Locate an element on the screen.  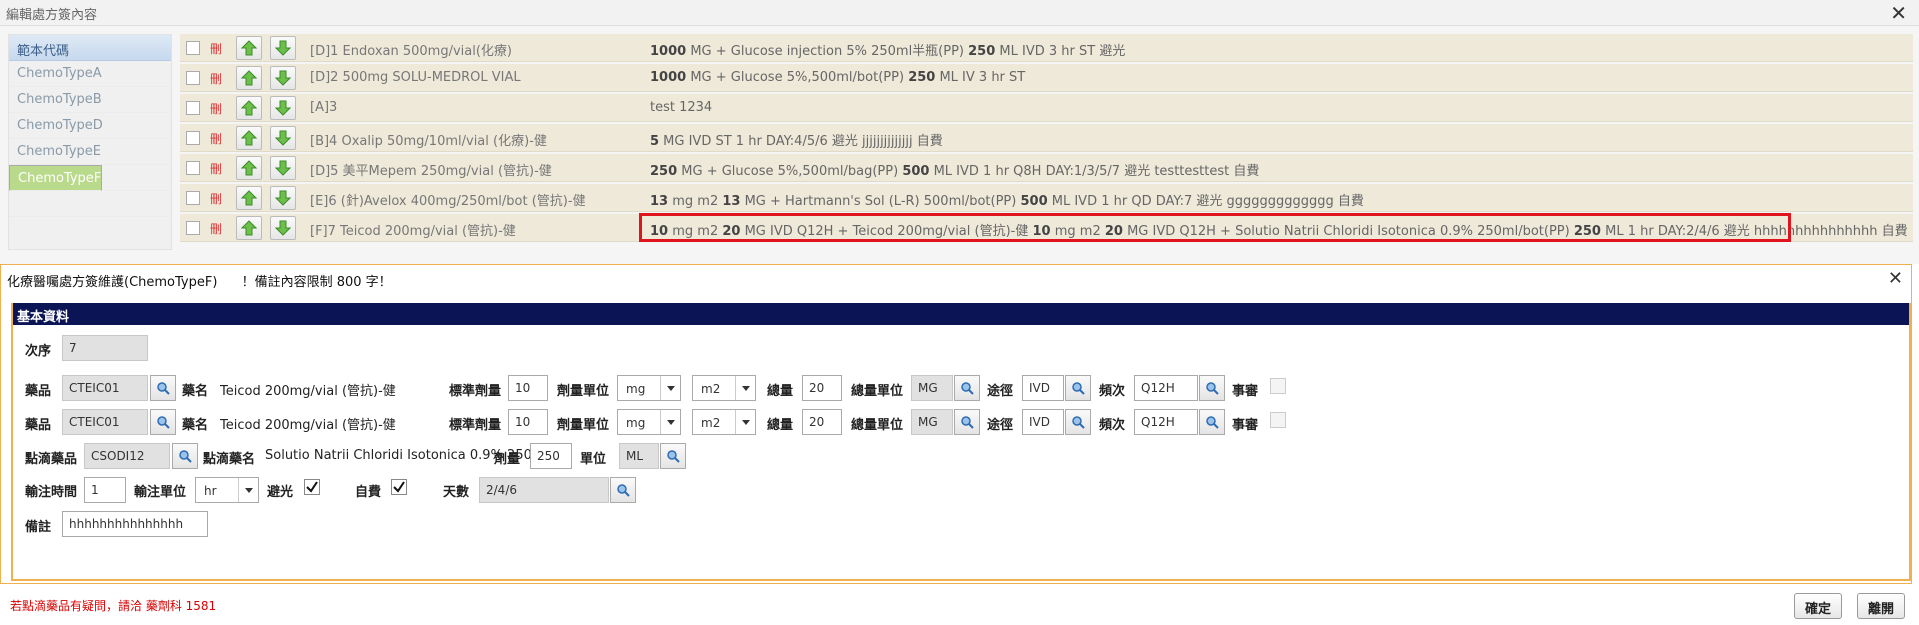
sidebar-empty-slot is located at coordinates (90, 204).